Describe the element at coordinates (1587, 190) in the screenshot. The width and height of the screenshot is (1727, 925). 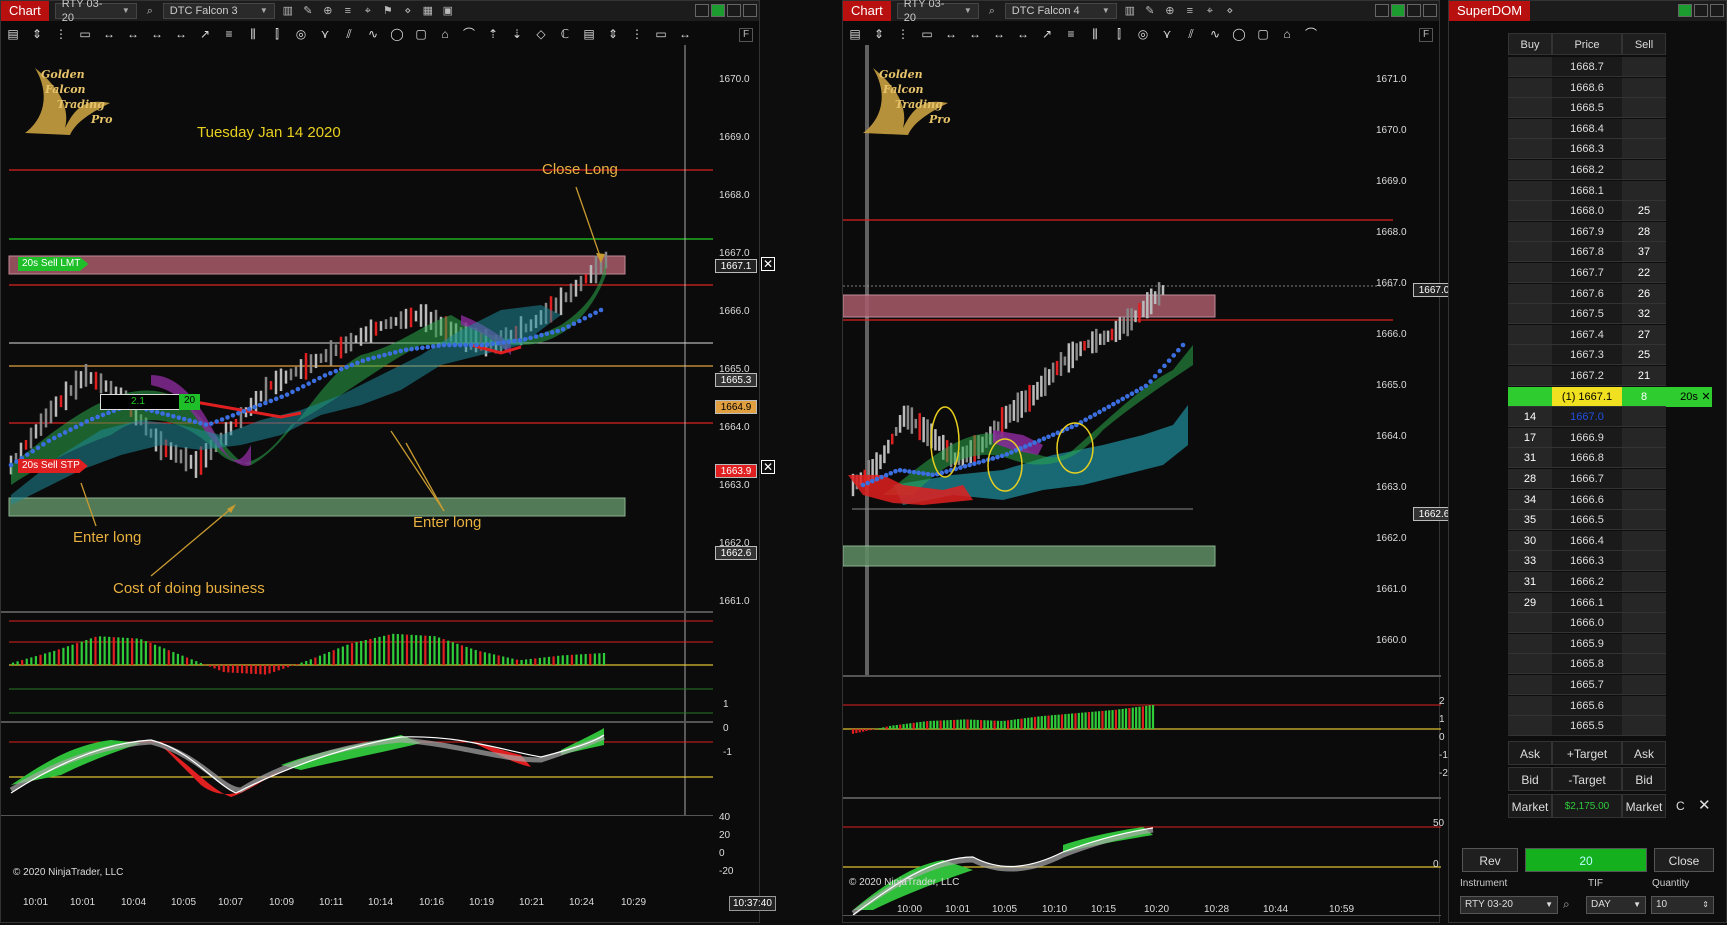
I see `dom-price-cell: 1668.1` at that location.